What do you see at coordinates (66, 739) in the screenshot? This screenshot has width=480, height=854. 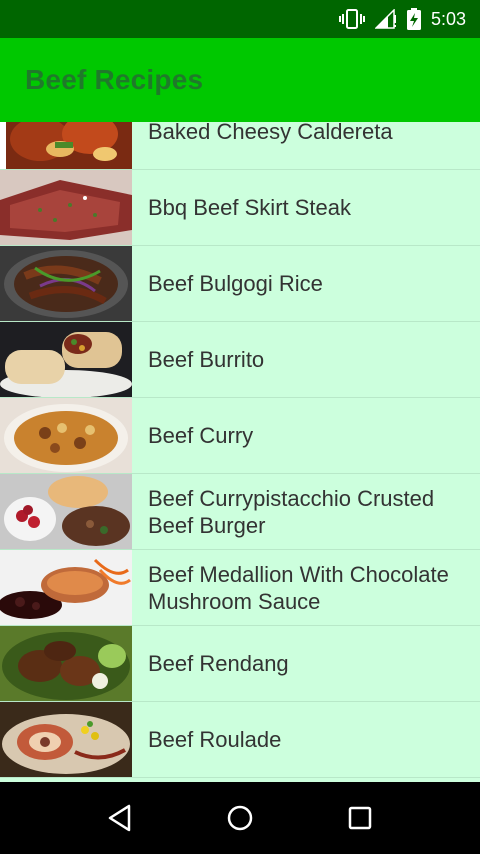 I see `roulade-thumbnail` at bounding box center [66, 739].